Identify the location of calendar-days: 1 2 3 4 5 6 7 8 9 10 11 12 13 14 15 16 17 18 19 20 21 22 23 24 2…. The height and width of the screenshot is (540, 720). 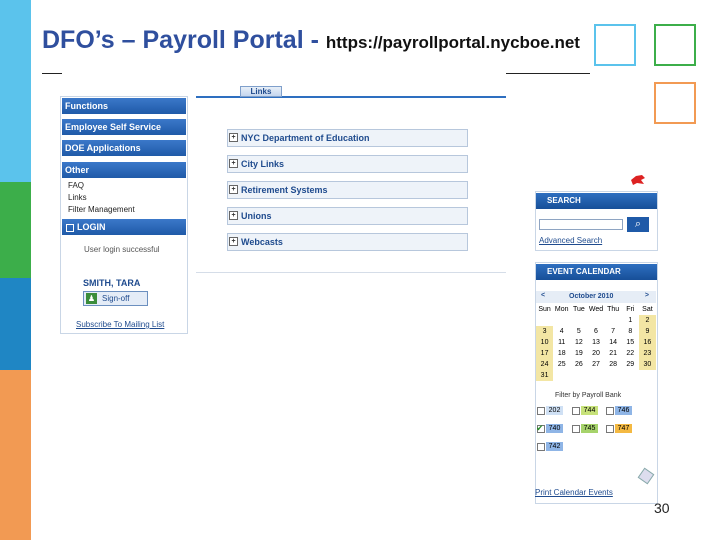
(596, 348).